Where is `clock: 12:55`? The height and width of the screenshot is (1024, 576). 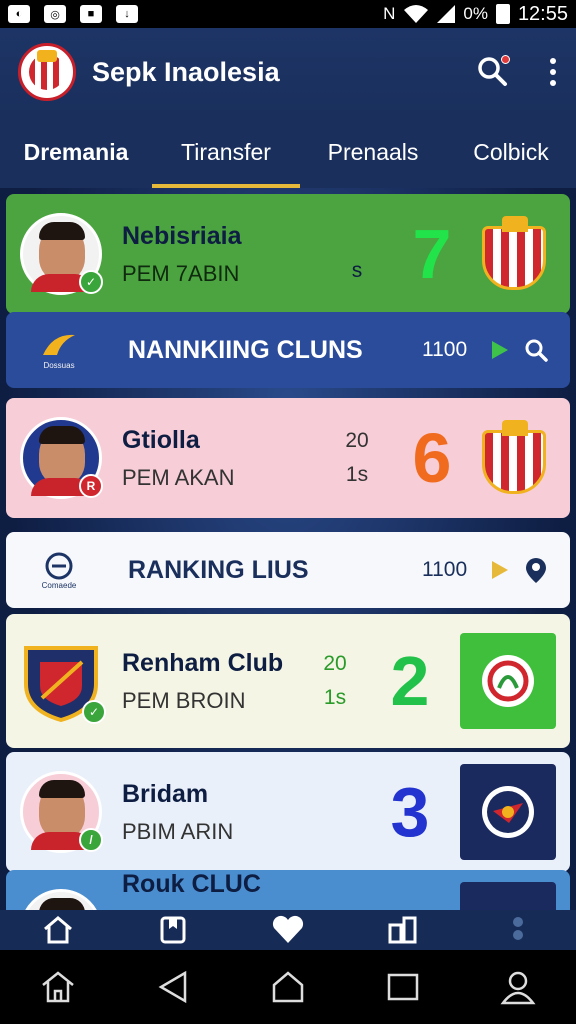
clock: 12:55 is located at coordinates (542, 13).